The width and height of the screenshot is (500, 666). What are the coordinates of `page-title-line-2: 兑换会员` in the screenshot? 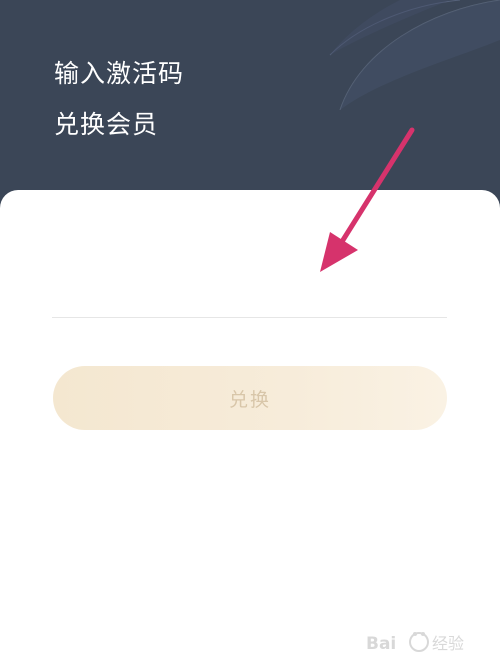 It's located at (106, 124).